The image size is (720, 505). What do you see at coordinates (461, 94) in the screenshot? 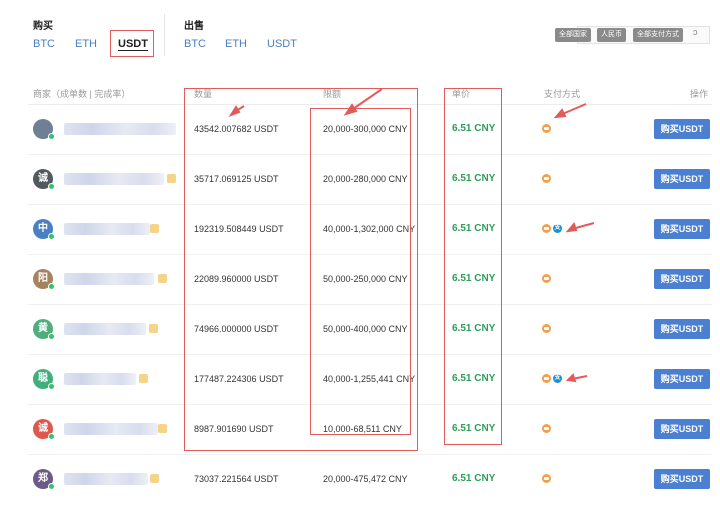
I see `column-price: 单价` at bounding box center [461, 94].